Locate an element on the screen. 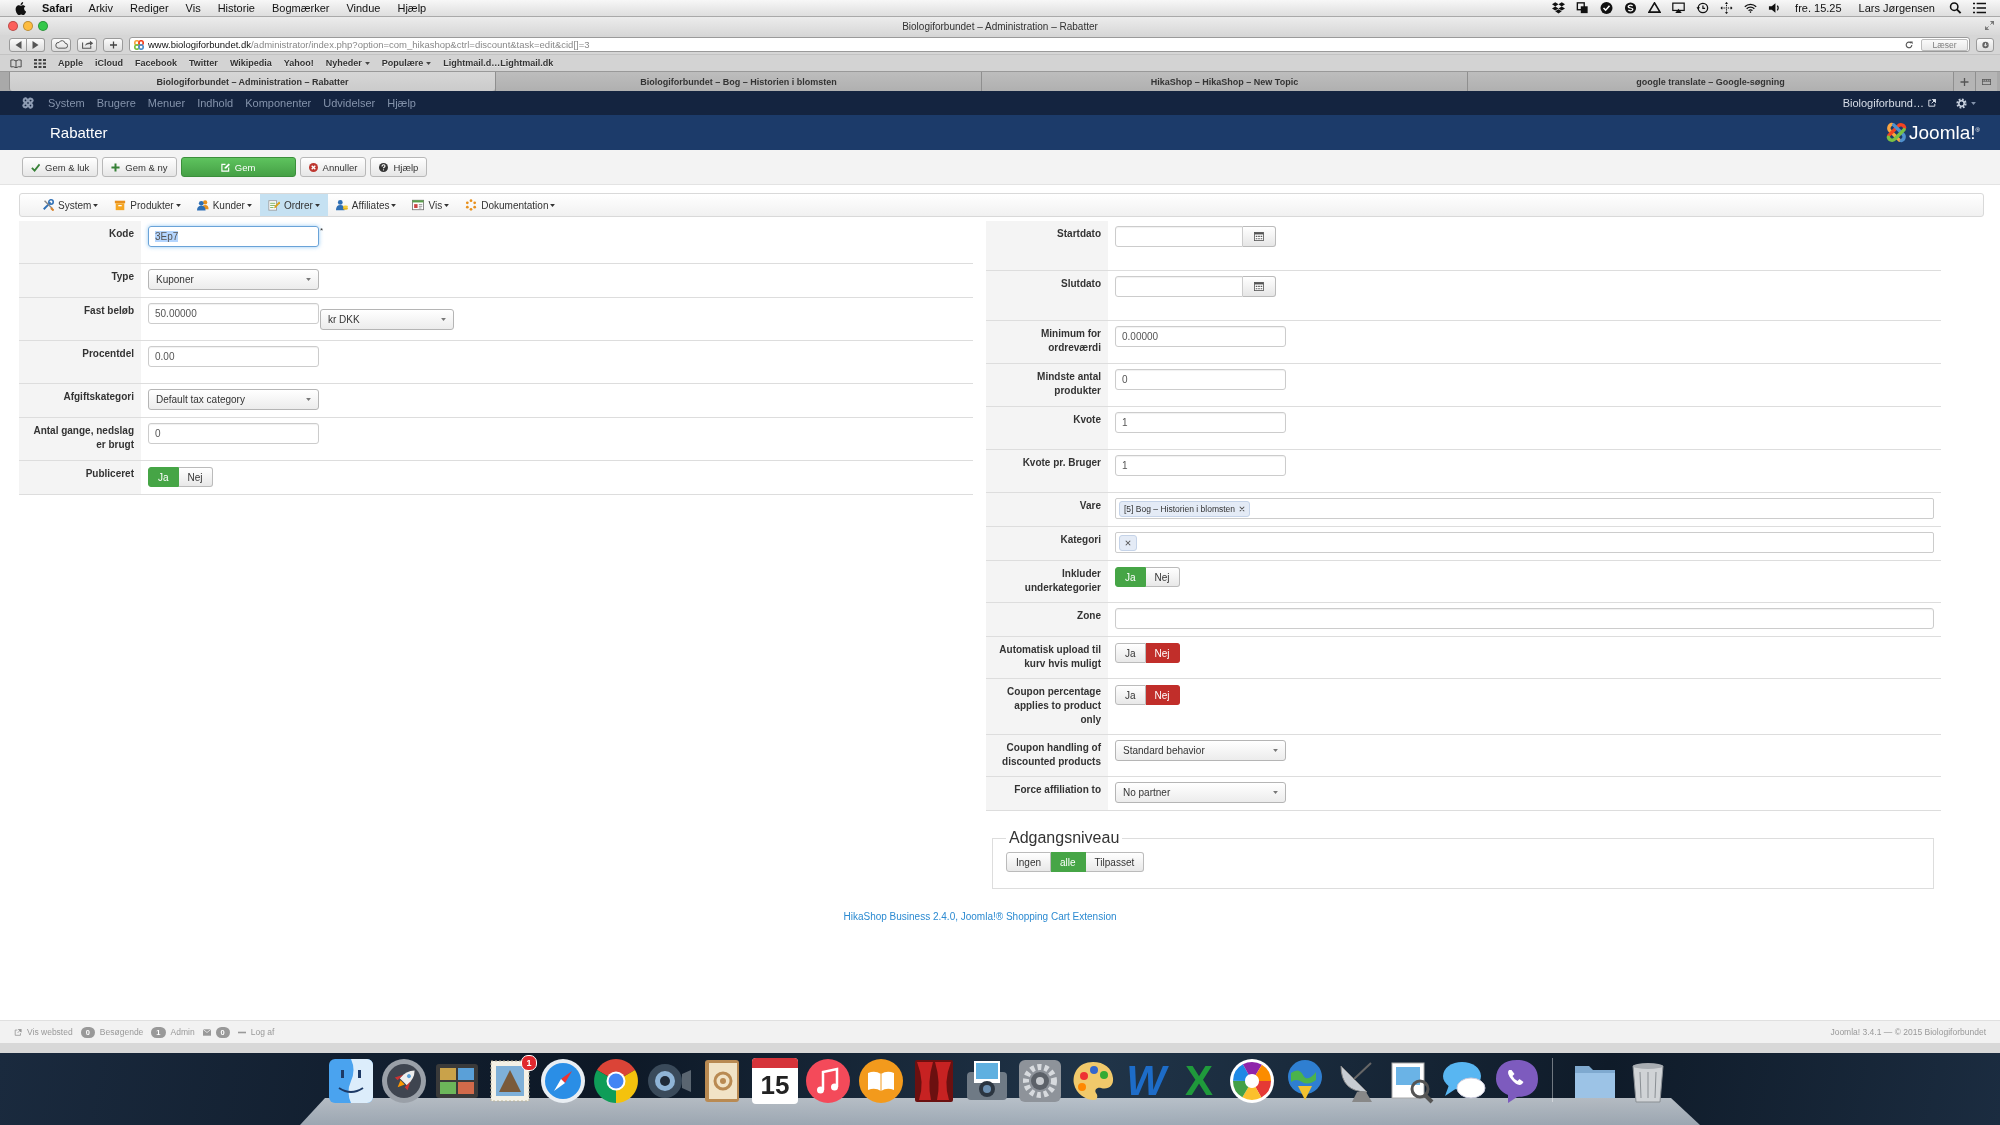 This screenshot has height=1125, width=2000. diamonds-icon is located at coordinates (1559, 8).